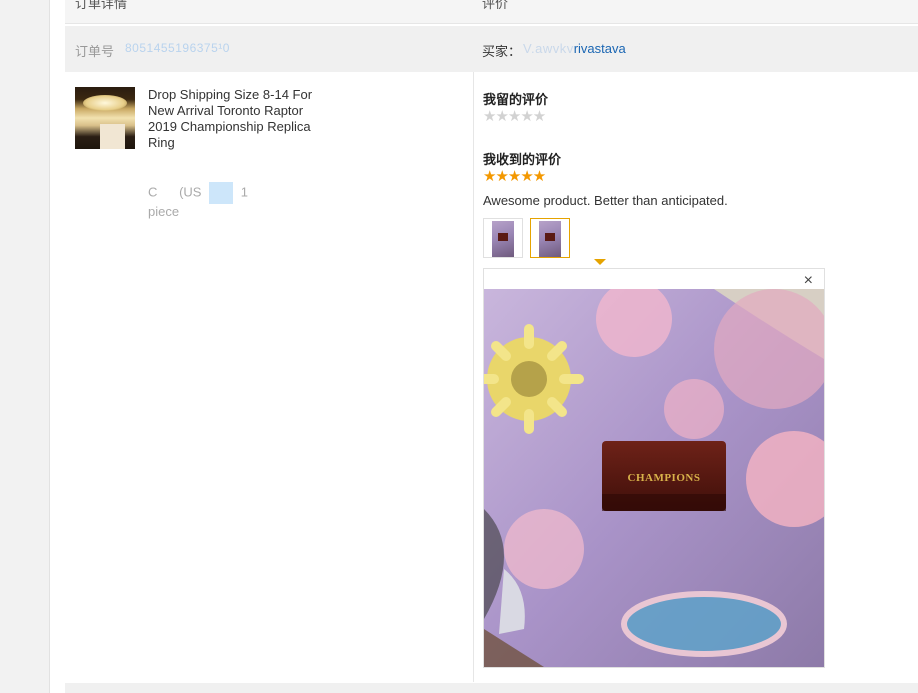 The image size is (918, 693). I want to click on buyer-name-visible: rivastava, so click(599, 48).